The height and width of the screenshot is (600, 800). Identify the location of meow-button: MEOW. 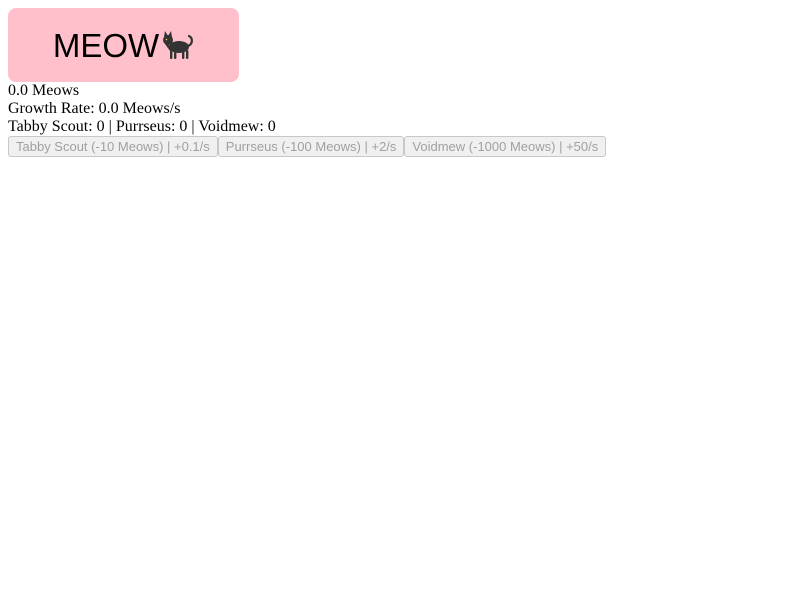
(123, 45).